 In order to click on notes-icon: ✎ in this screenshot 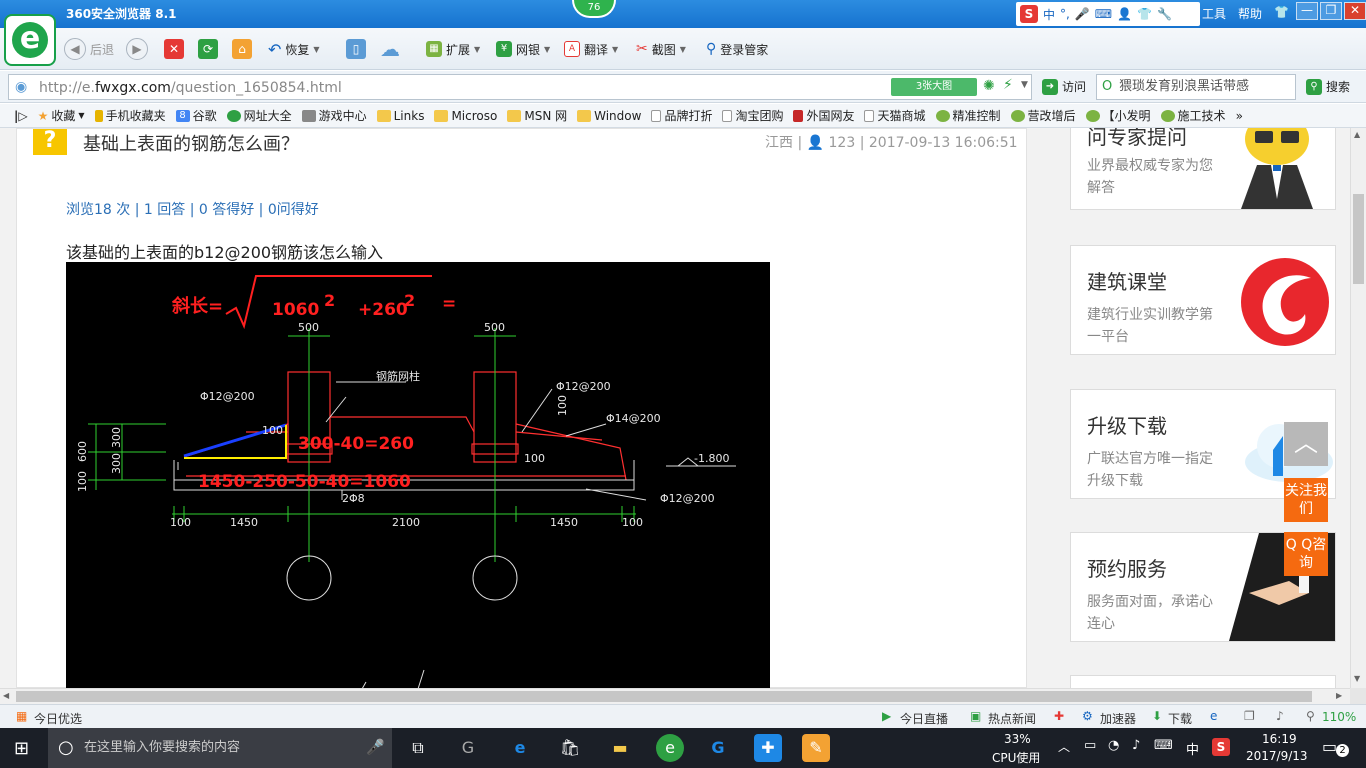, I will do `click(816, 748)`.